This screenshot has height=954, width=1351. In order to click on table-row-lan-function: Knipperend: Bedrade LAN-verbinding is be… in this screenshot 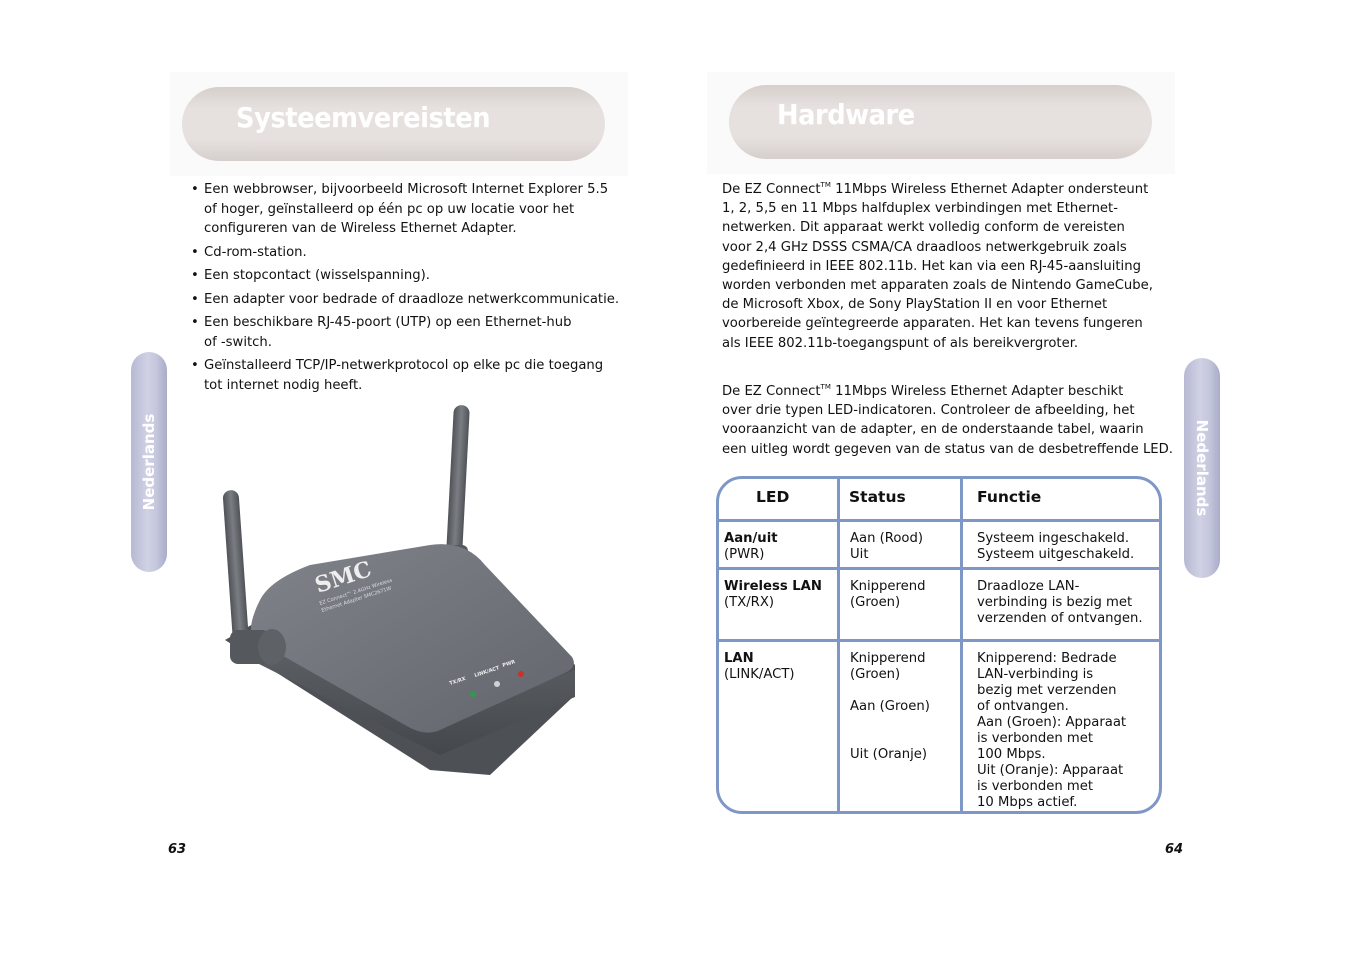, I will do `click(1052, 730)`.